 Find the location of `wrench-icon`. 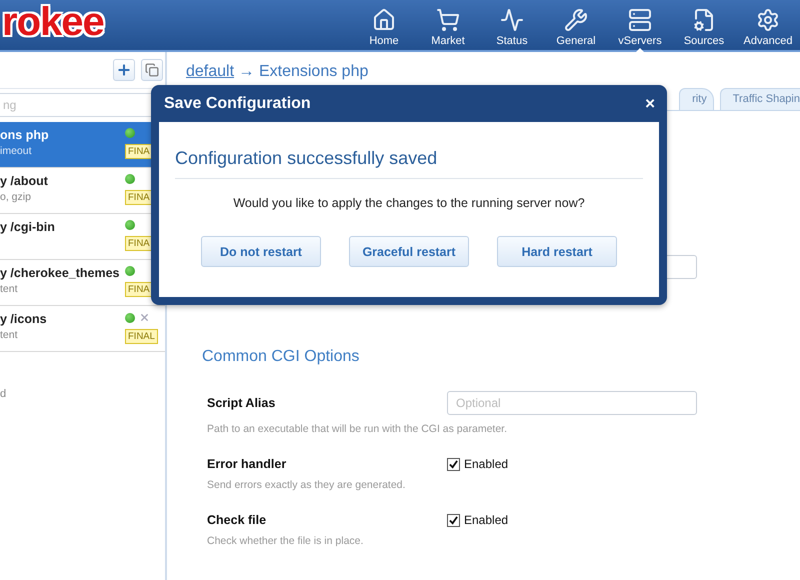

wrench-icon is located at coordinates (576, 20).